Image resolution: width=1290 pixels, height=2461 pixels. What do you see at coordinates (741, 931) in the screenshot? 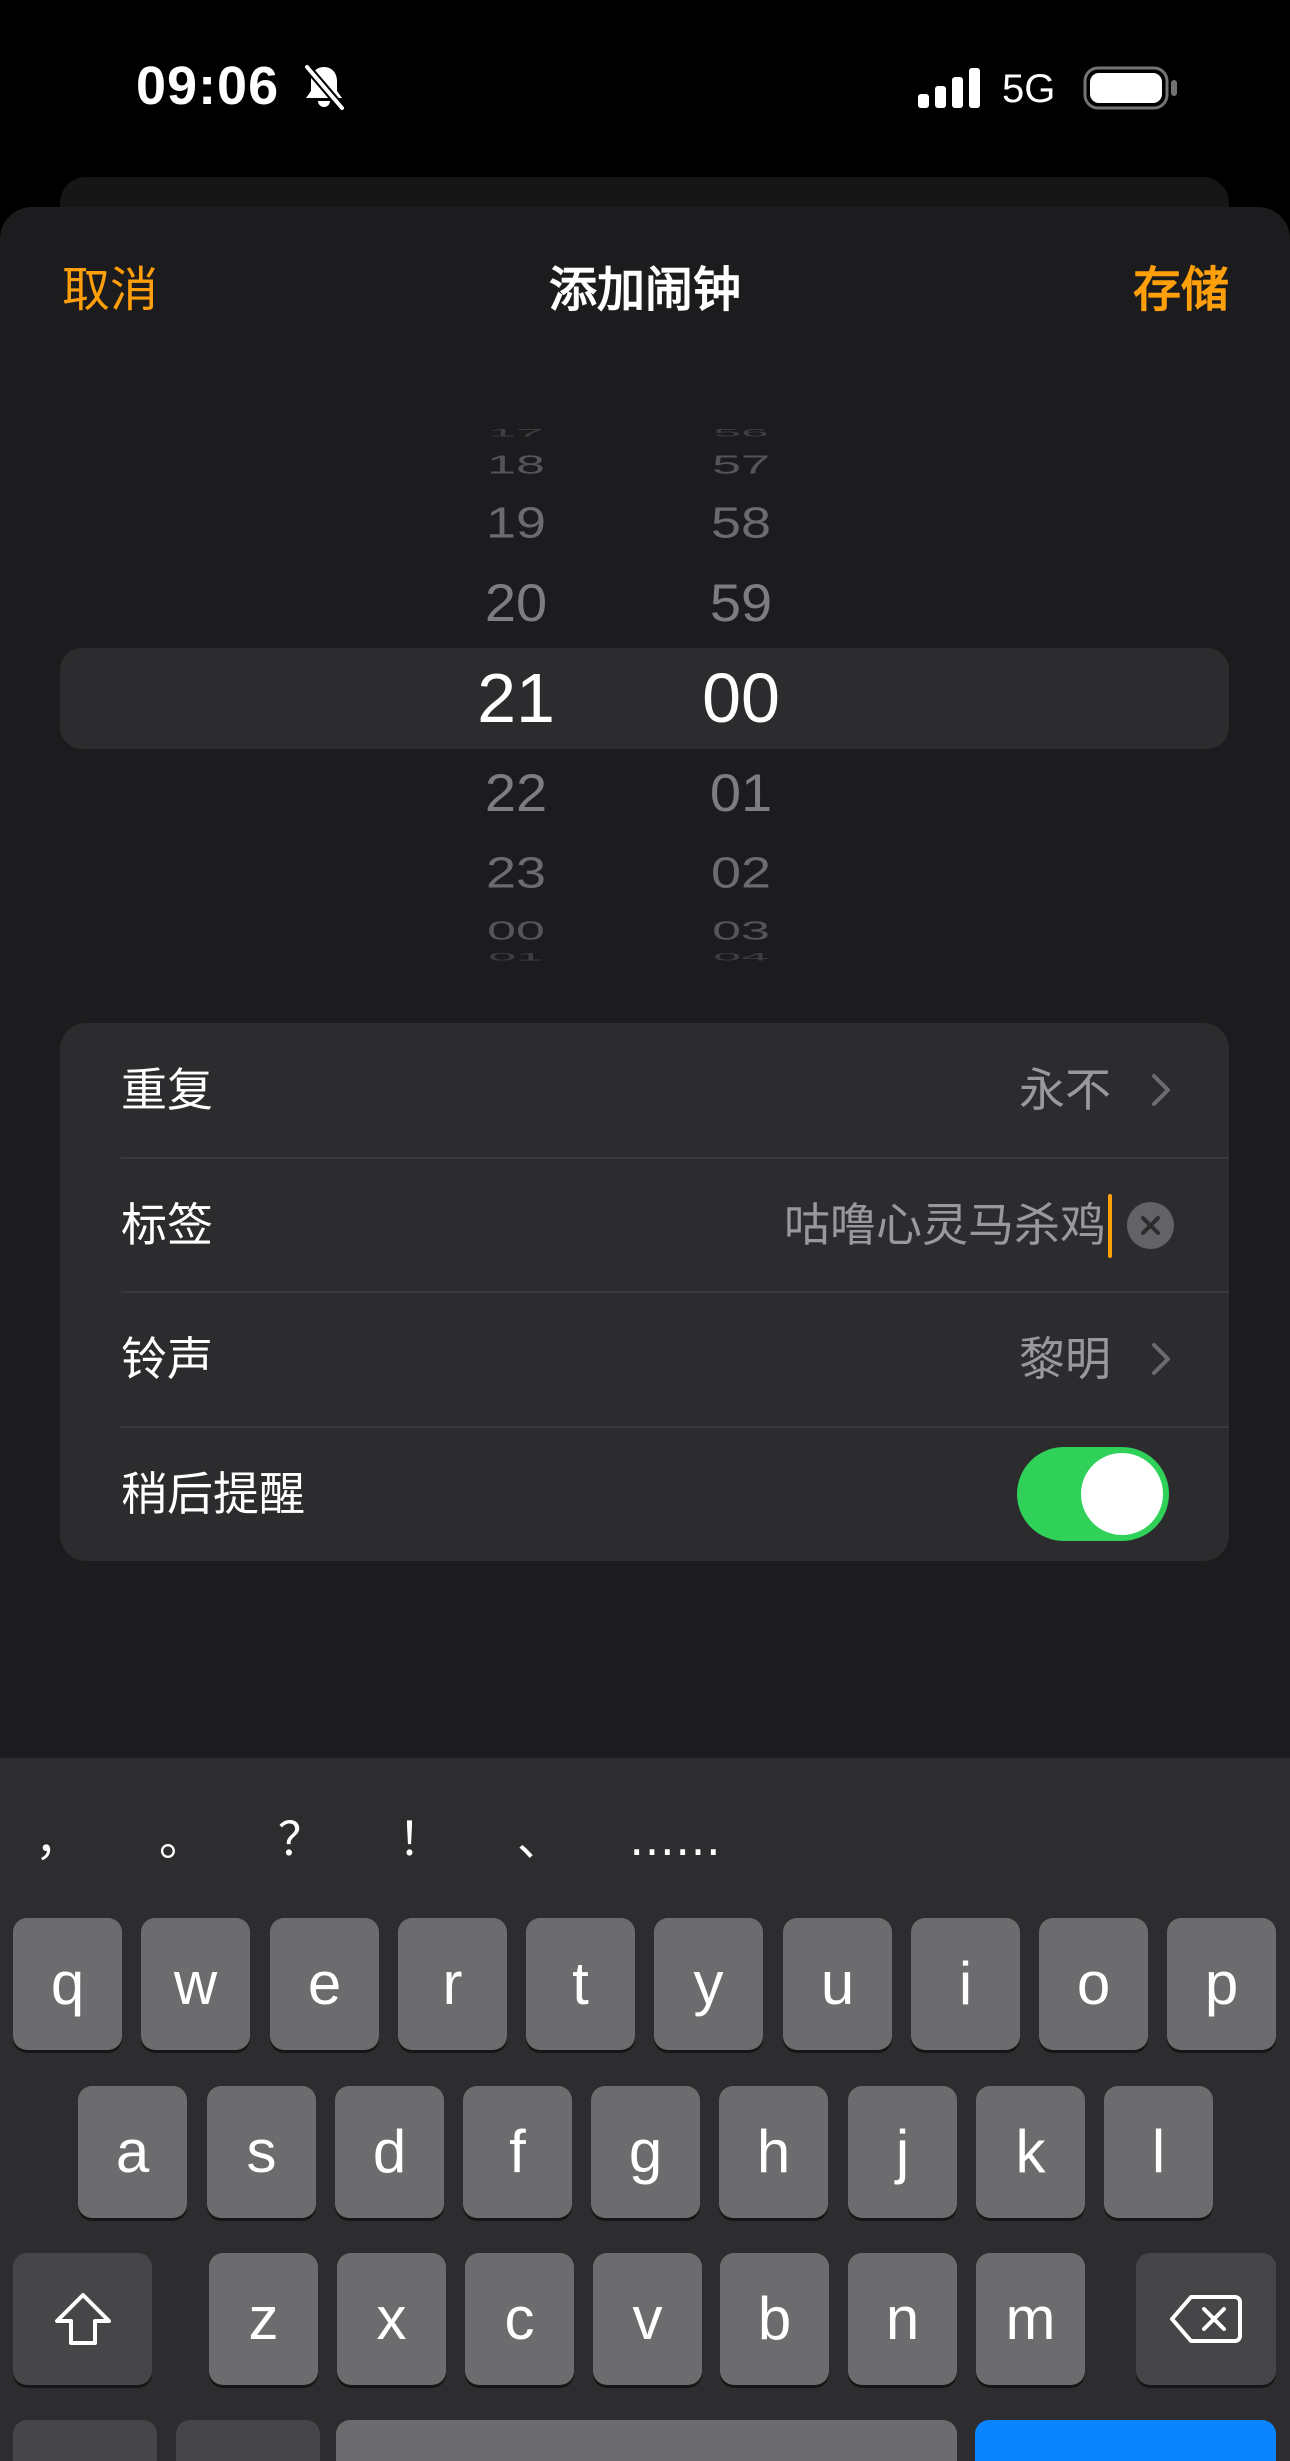
I see `minute-option: 03` at bounding box center [741, 931].